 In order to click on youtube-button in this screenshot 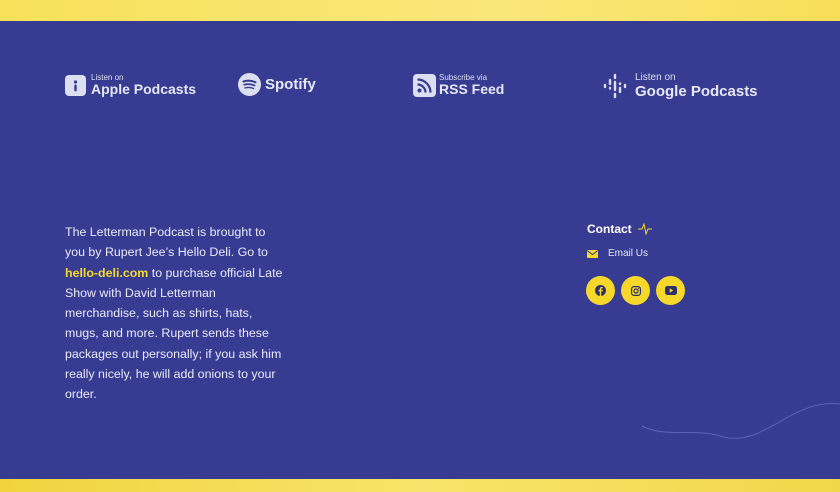, I will do `click(670, 290)`.